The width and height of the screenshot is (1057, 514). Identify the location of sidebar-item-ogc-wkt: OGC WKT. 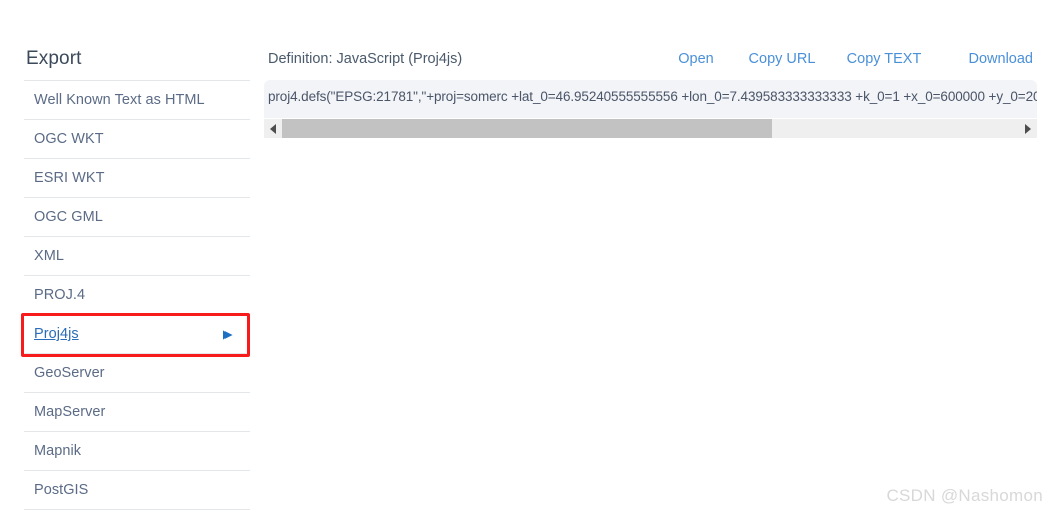
(137, 138).